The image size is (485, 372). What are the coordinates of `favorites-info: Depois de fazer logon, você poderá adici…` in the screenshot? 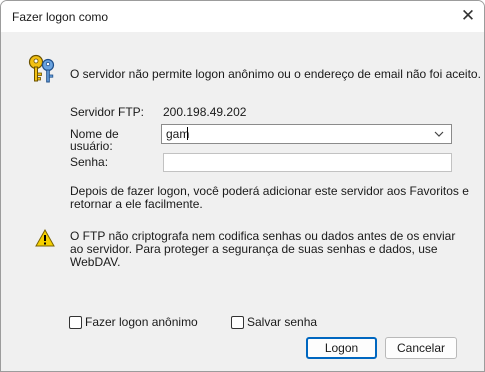 It's located at (269, 197).